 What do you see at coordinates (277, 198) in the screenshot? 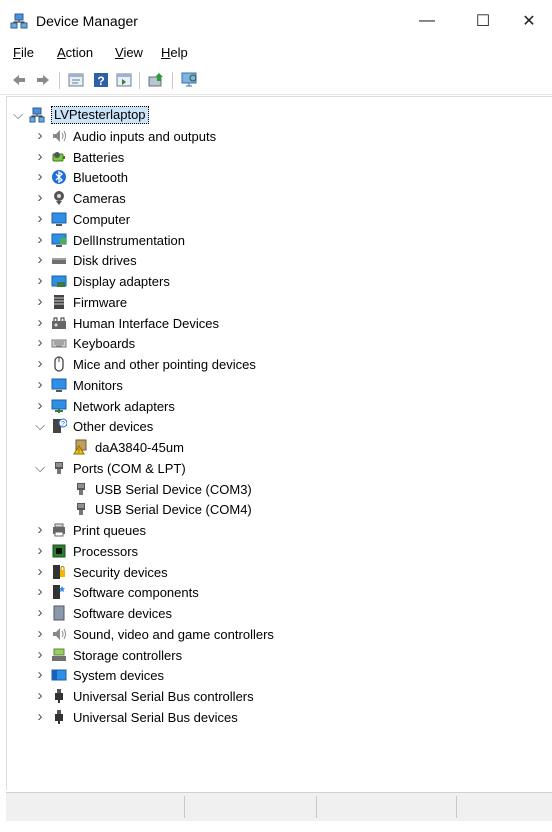
I see `tree-category: › Cameras` at bounding box center [277, 198].